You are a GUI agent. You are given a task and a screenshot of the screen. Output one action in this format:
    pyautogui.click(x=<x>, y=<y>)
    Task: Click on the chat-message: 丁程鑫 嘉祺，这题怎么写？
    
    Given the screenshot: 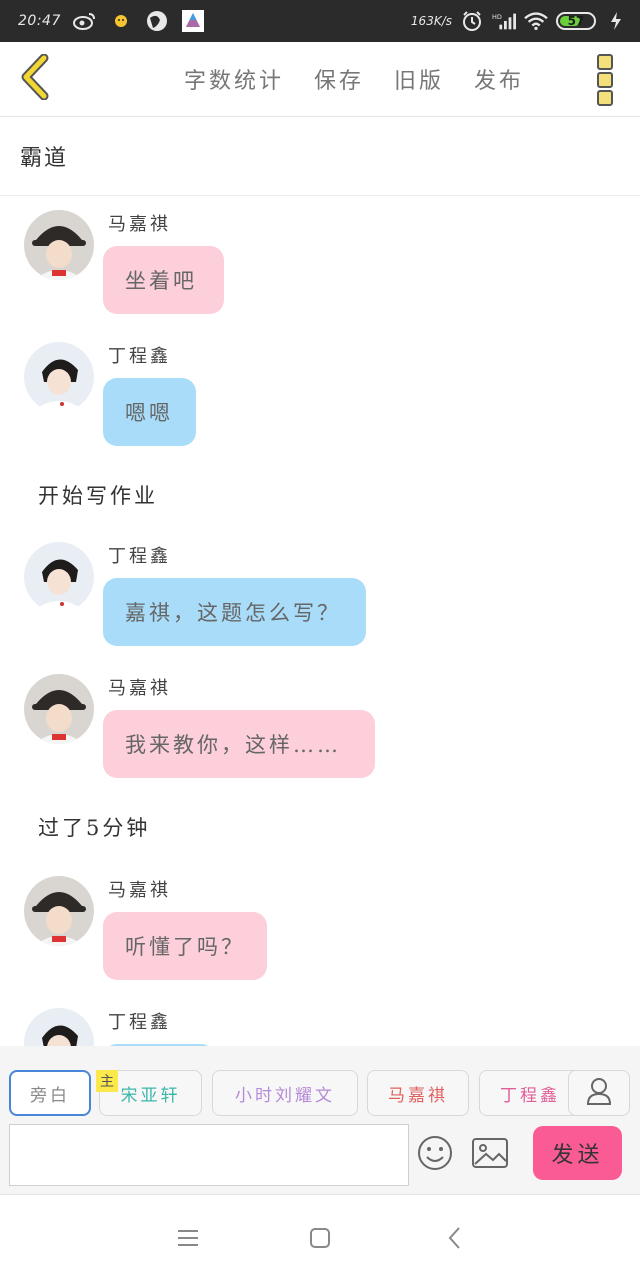 What is the action you would take?
    pyautogui.click(x=320, y=597)
    